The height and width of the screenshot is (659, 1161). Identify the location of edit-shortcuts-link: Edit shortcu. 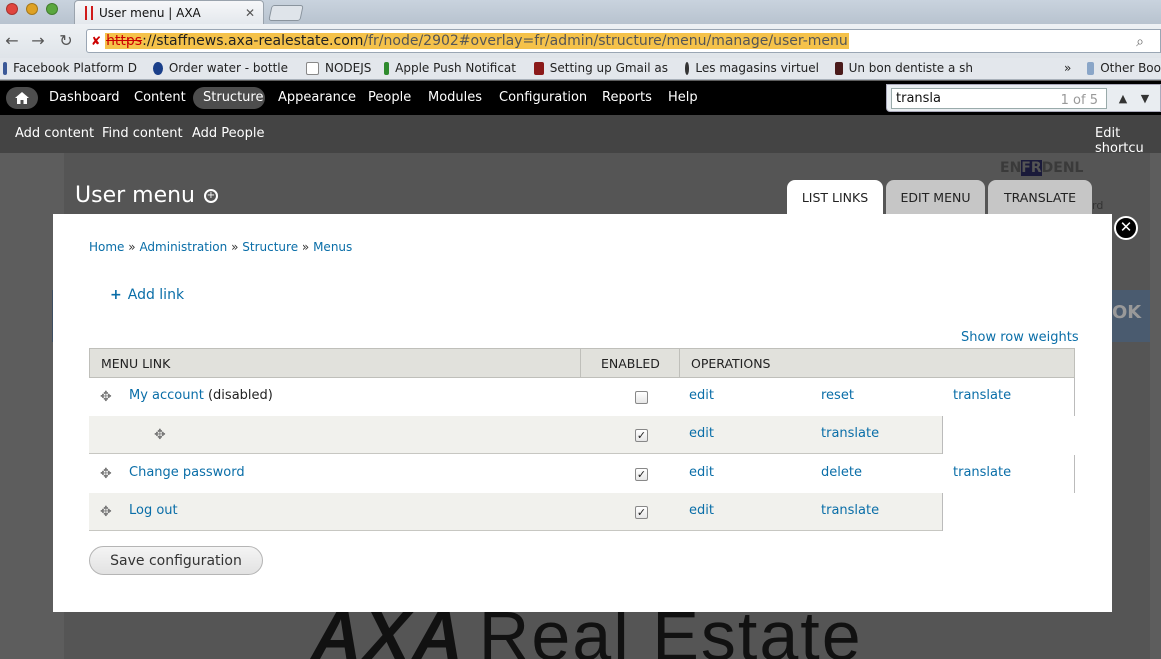
(1128, 141).